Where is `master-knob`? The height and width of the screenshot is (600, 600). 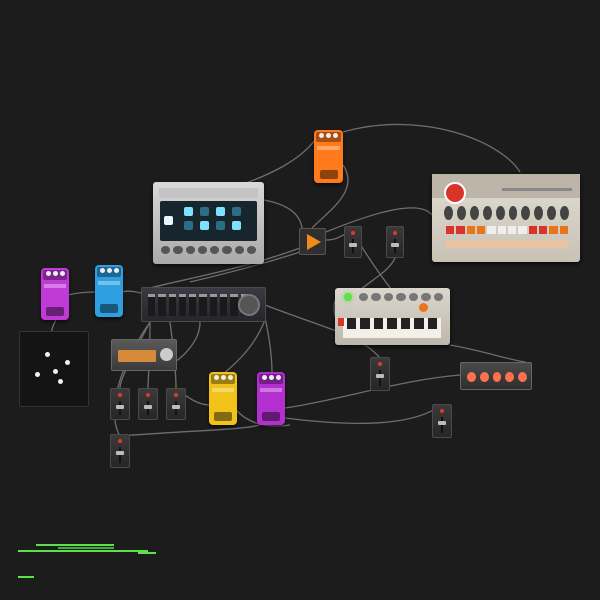 master-knob is located at coordinates (249, 305).